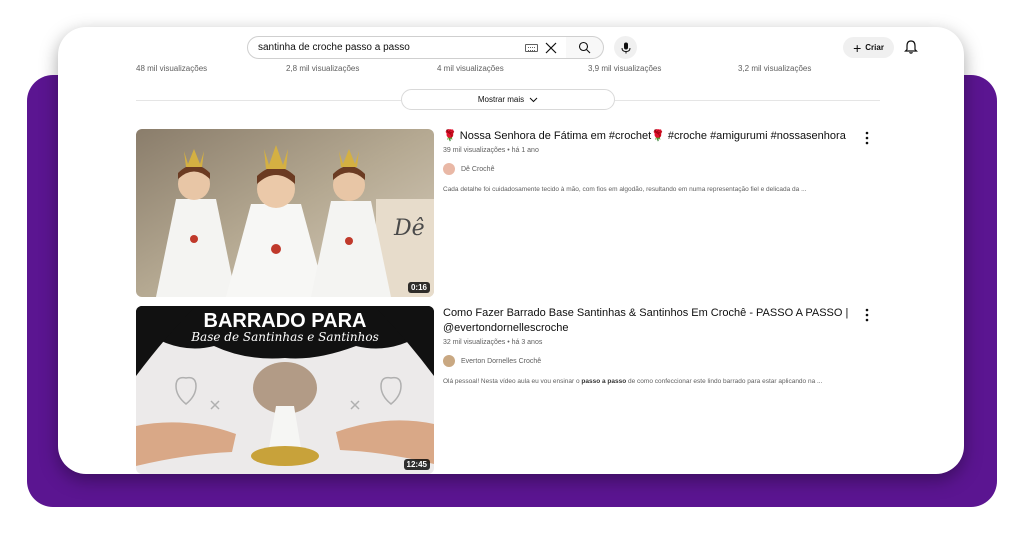  I want to click on voice-search-button, so click(625, 47).